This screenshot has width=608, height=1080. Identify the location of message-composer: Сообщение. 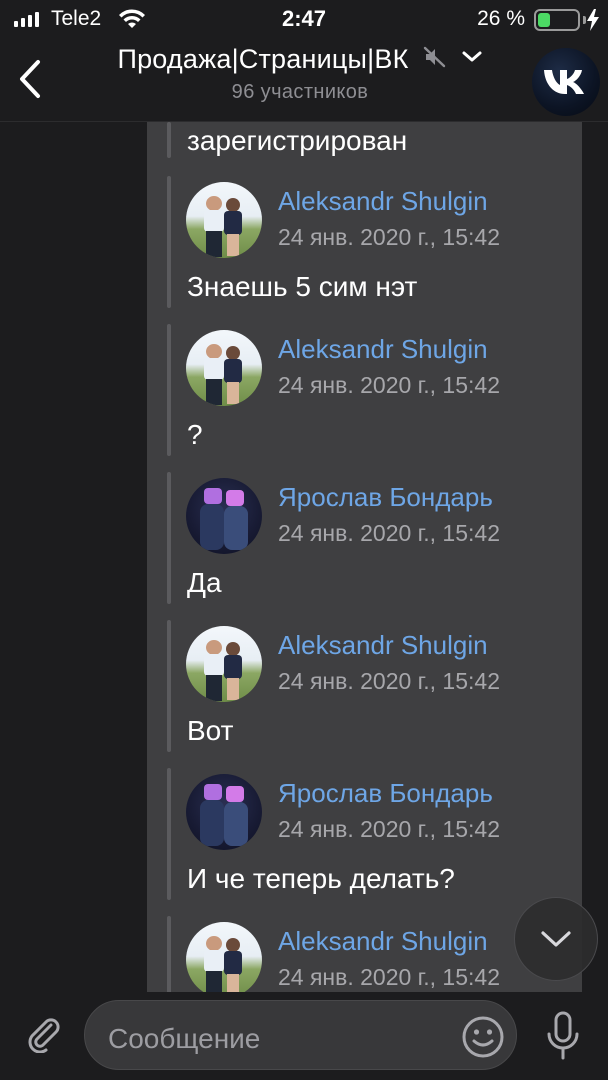
(304, 1036).